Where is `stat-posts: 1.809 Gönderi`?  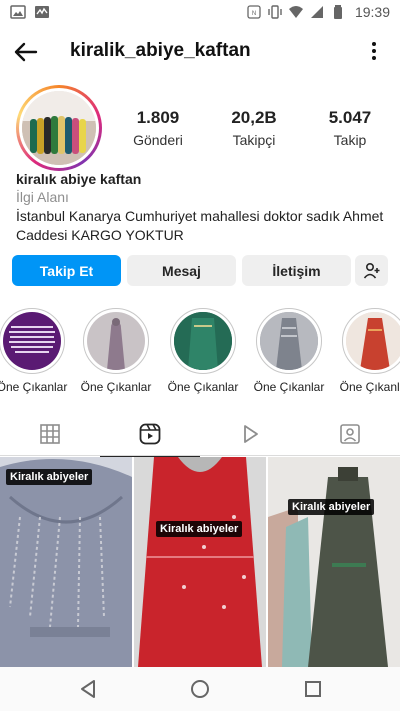 stat-posts: 1.809 Gönderi is located at coordinates (158, 128).